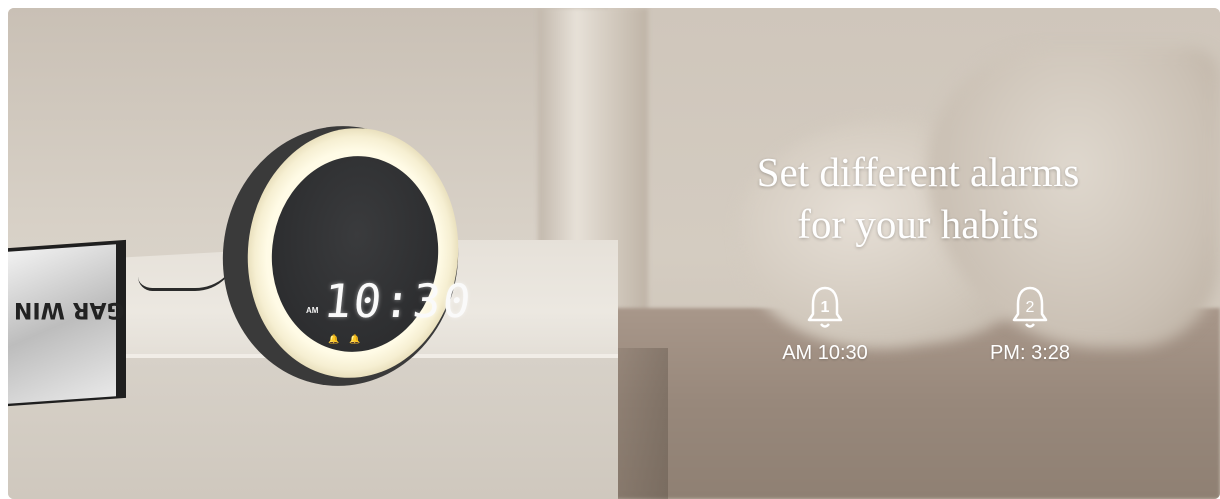  What do you see at coordinates (398, 301) in the screenshot?
I see `clock-time-display: 10:30` at bounding box center [398, 301].